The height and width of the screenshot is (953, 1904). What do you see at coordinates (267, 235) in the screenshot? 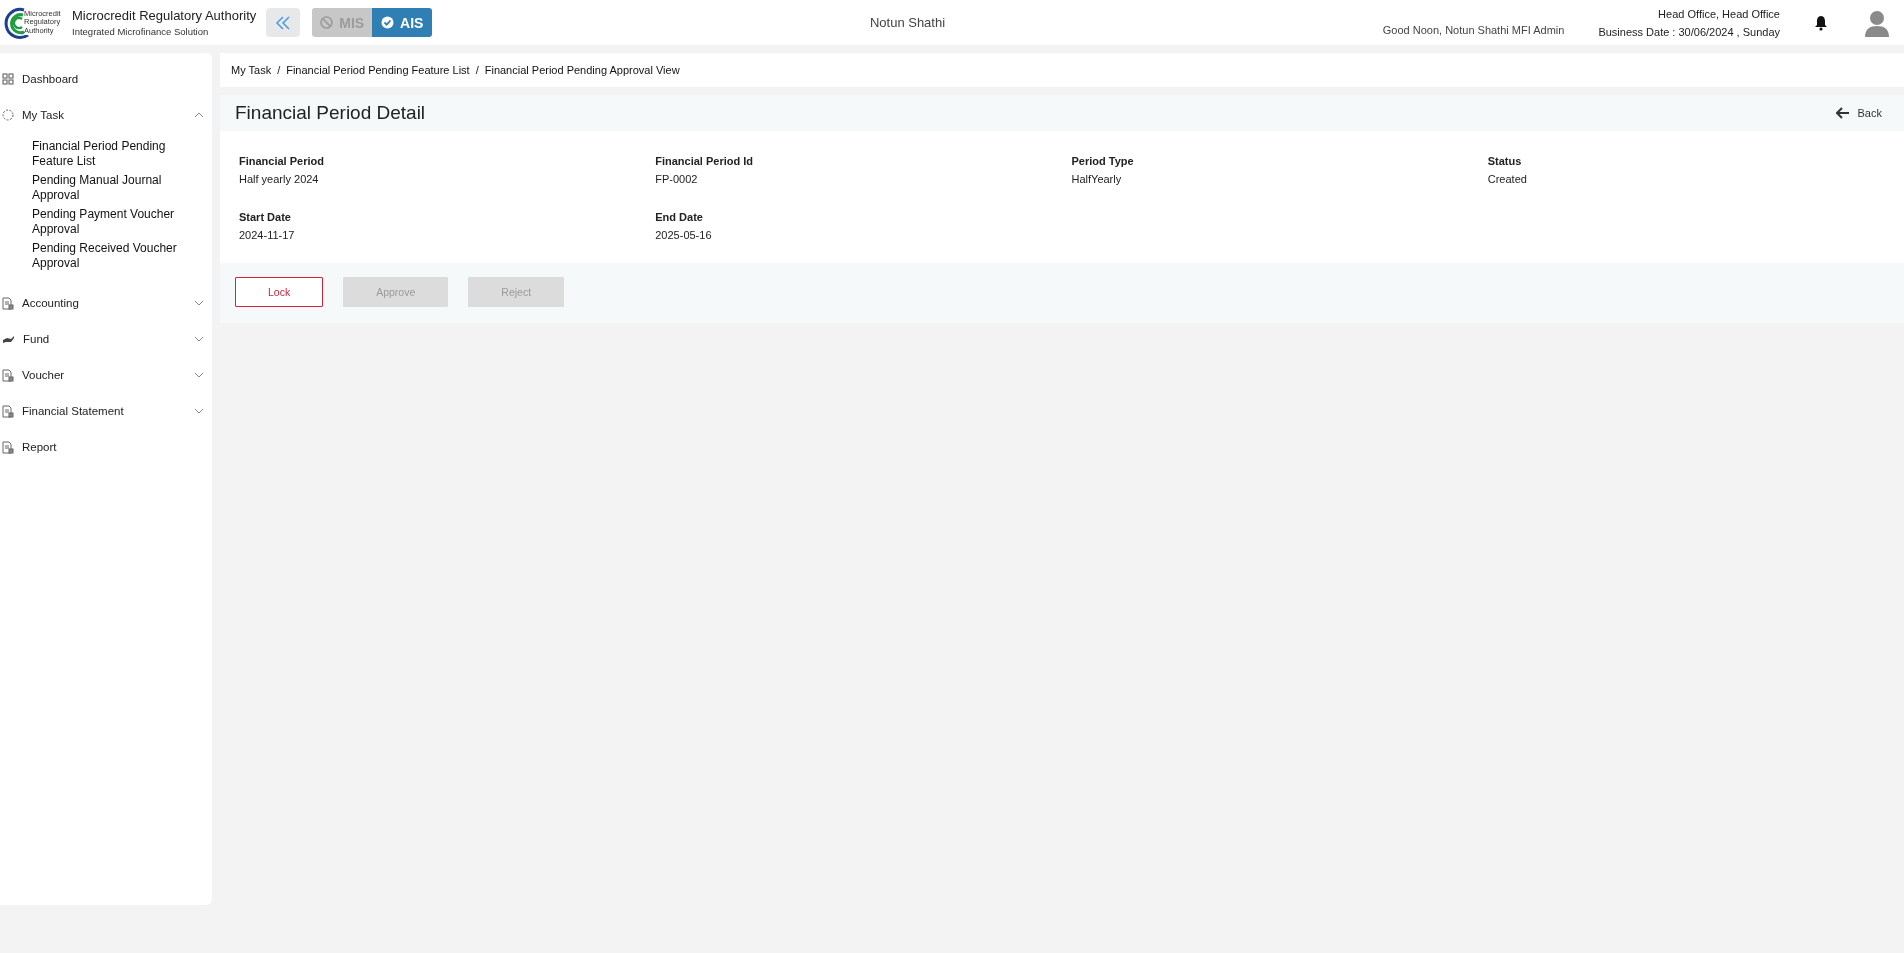
I see `field-value: 2024-11-17` at bounding box center [267, 235].